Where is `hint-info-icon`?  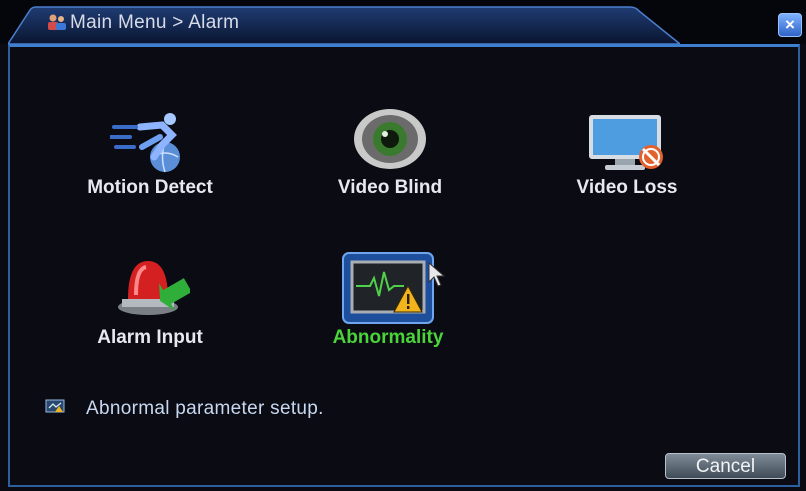
hint-info-icon is located at coordinates (55, 406).